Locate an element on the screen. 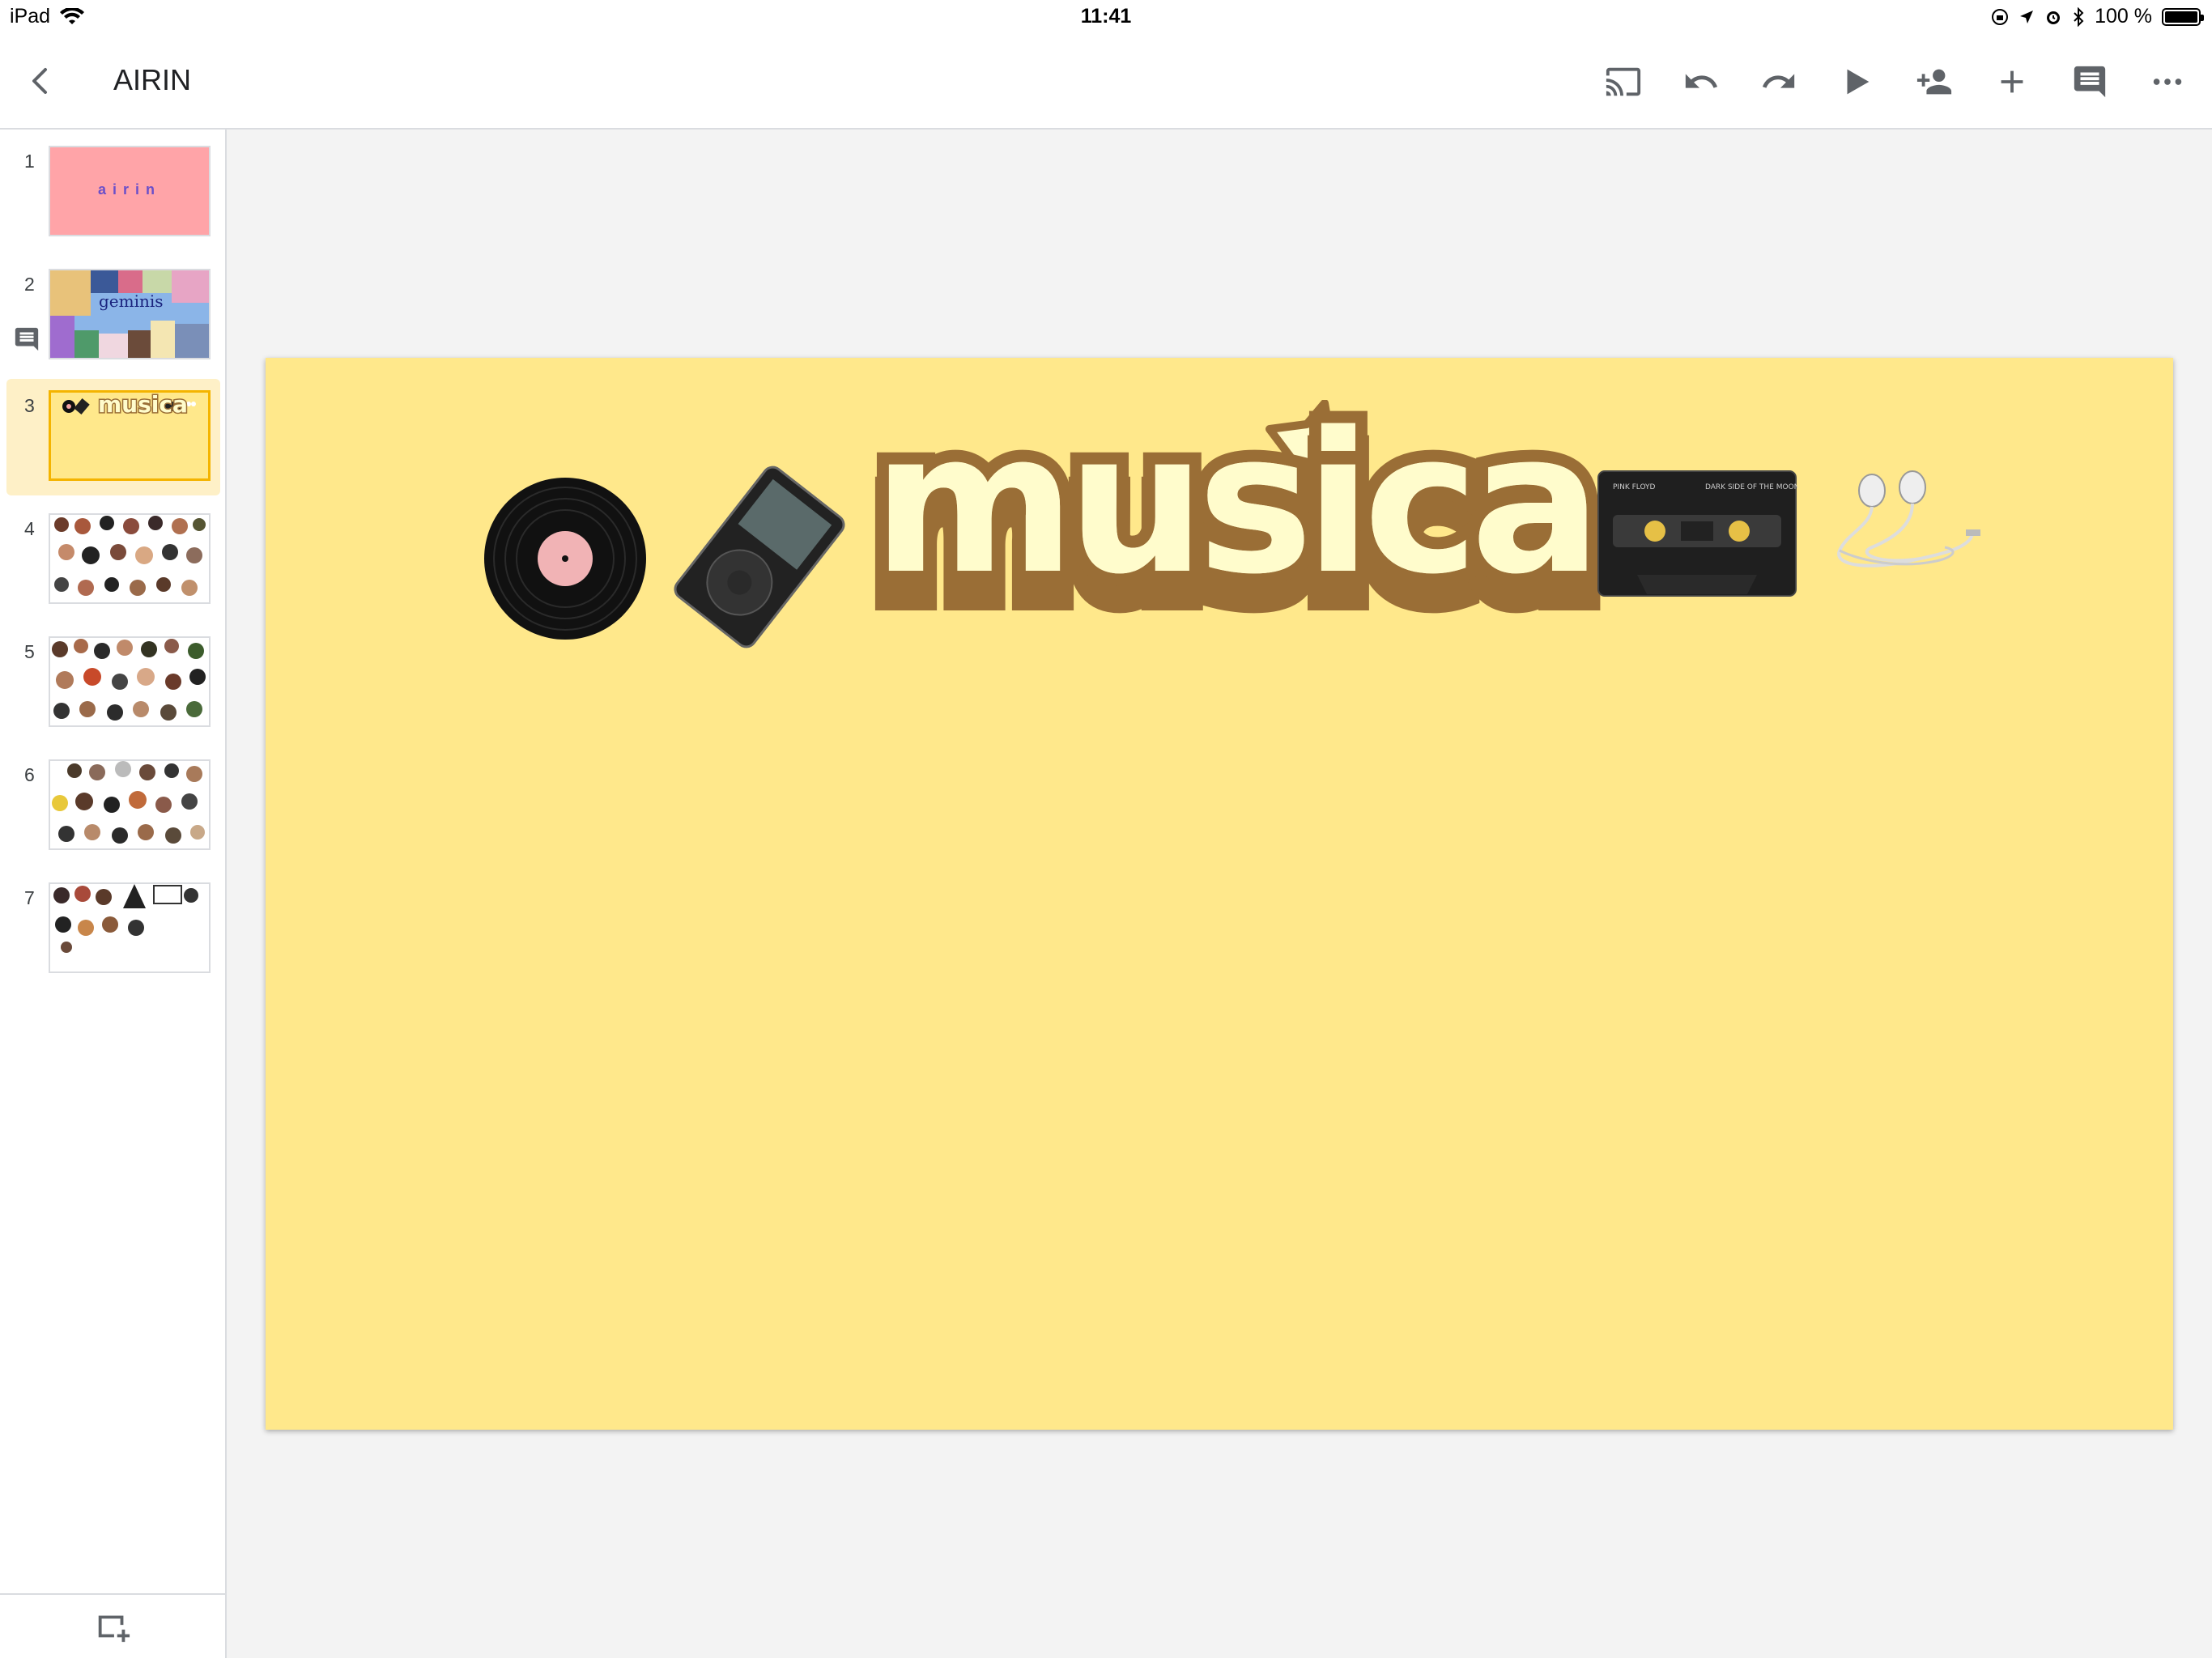  slide-thumbnail-5: 5 is located at coordinates (113, 683).